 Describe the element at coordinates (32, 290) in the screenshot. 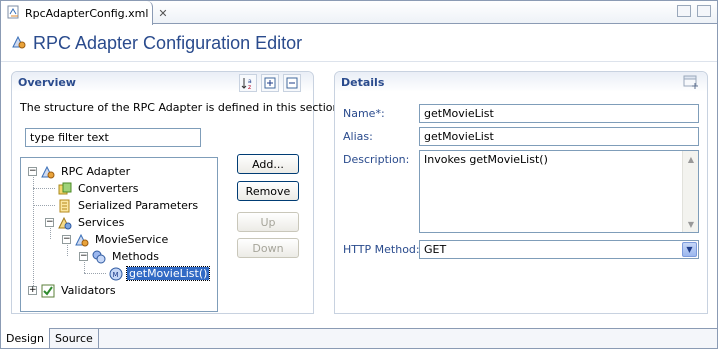

I see `expand-toggle-icon: +` at that location.